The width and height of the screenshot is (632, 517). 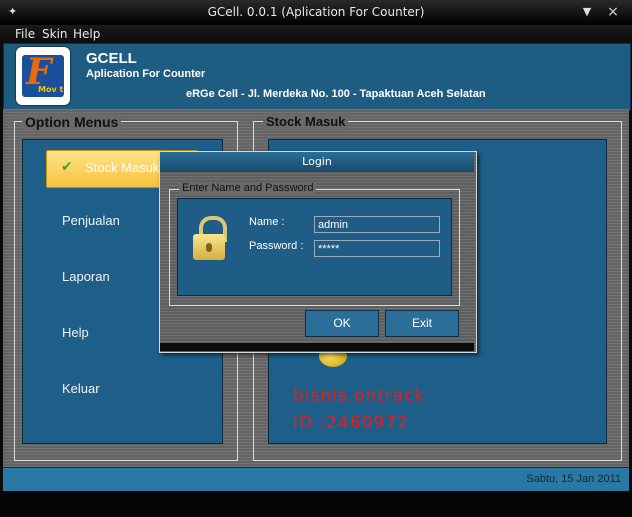 I want to click on menu-file: File, so click(x=25, y=34).